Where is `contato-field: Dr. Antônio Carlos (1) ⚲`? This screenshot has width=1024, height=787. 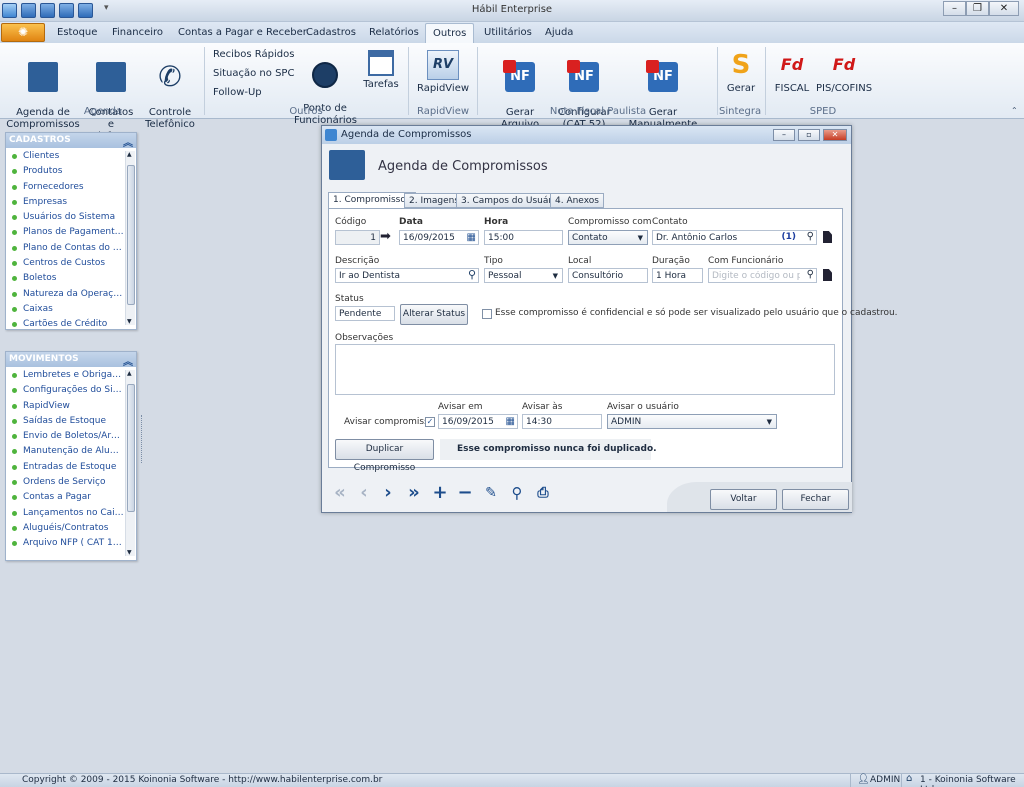
contato-field: Dr. Antônio Carlos (1) ⚲ is located at coordinates (734, 237).